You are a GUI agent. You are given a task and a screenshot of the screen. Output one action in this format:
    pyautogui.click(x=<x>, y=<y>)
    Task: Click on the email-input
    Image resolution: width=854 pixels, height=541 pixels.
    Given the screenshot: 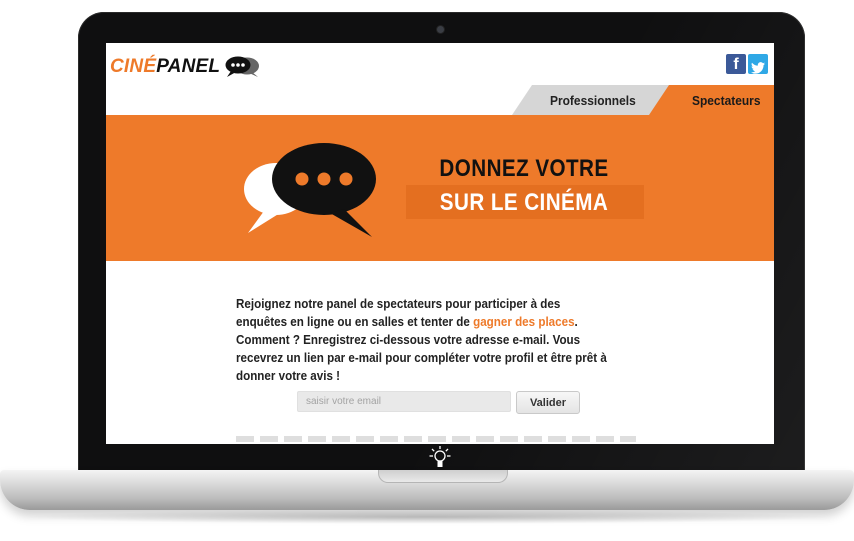 What is the action you would take?
    pyautogui.click(x=404, y=401)
    